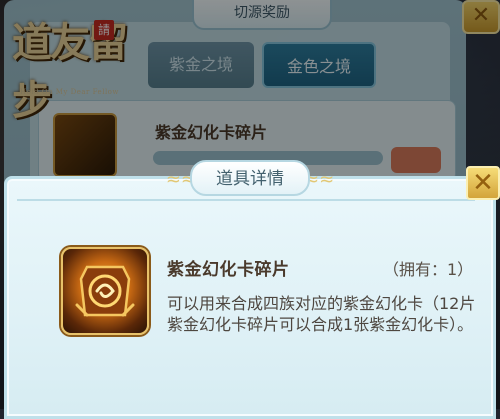 The width and height of the screenshot is (500, 419). What do you see at coordinates (180, 179) in the screenshot?
I see `title-cloud-ornament-left: ≈≈` at bounding box center [180, 179].